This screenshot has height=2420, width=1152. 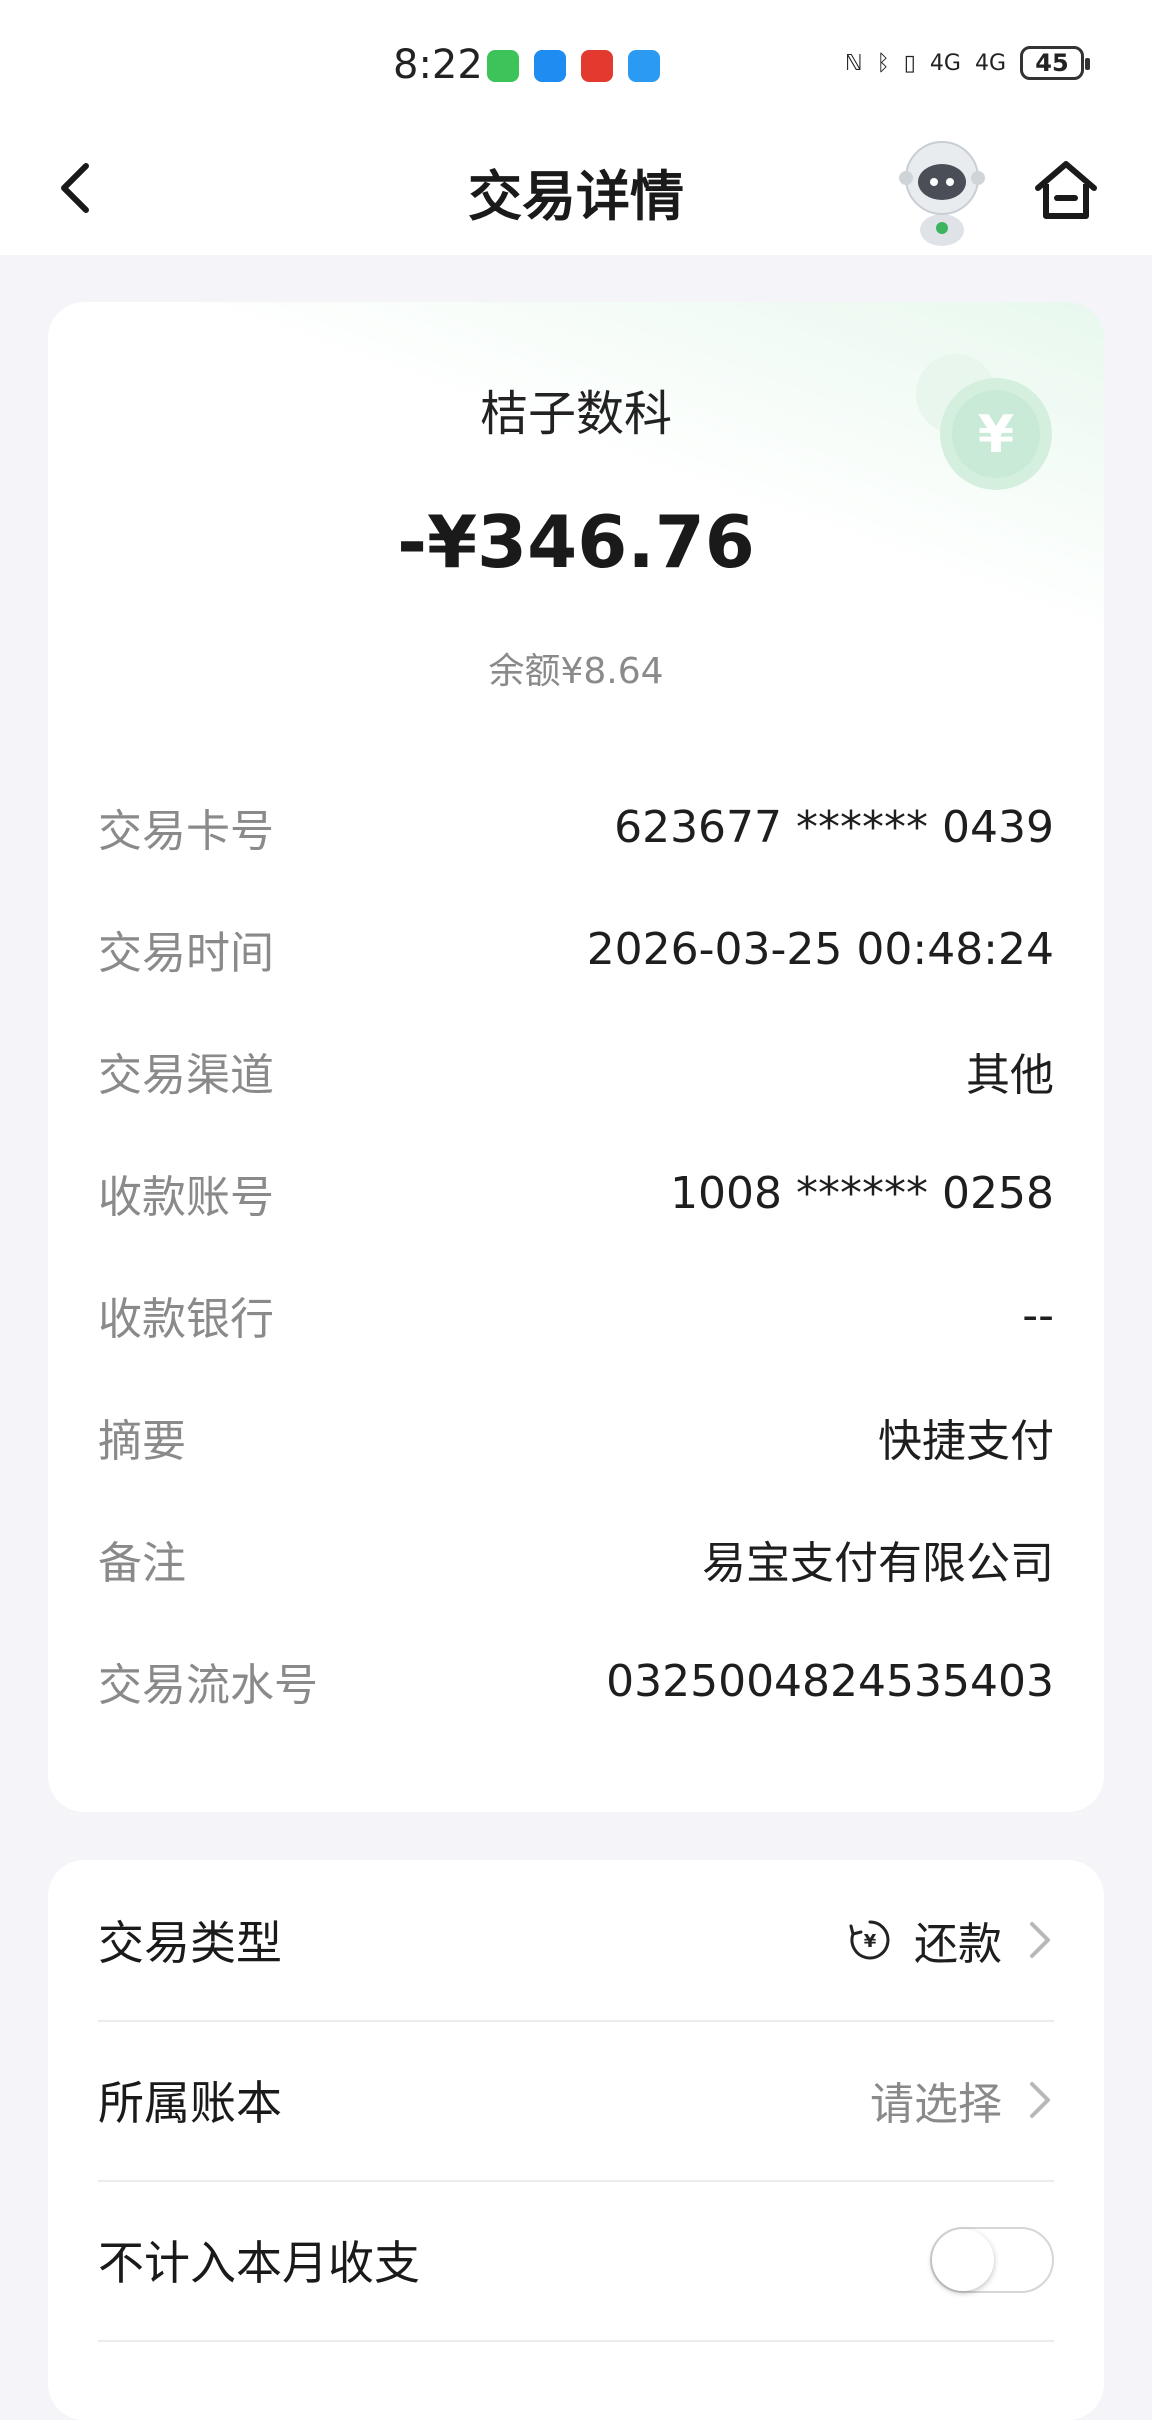 I want to click on detail-label: 收款账号, so click(x=186, y=1197).